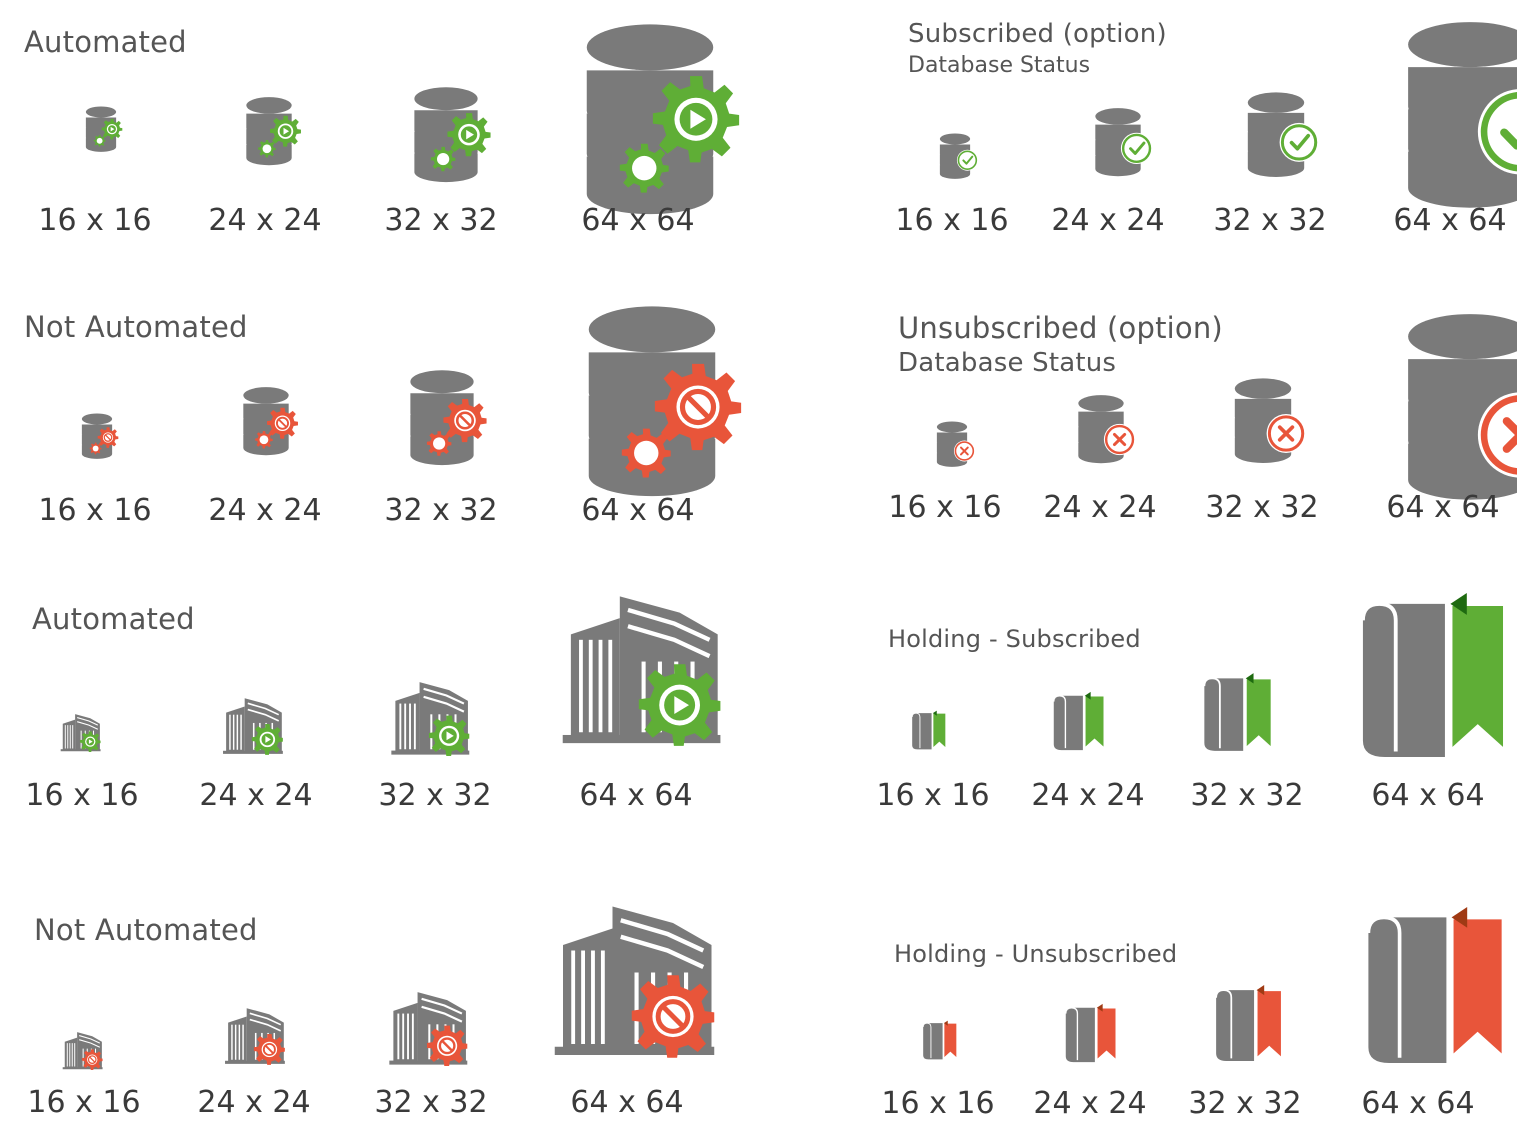 The image size is (1517, 1121). Describe the element at coordinates (1037, 34) in the screenshot. I see `section-title: Subscribed (option)` at that location.